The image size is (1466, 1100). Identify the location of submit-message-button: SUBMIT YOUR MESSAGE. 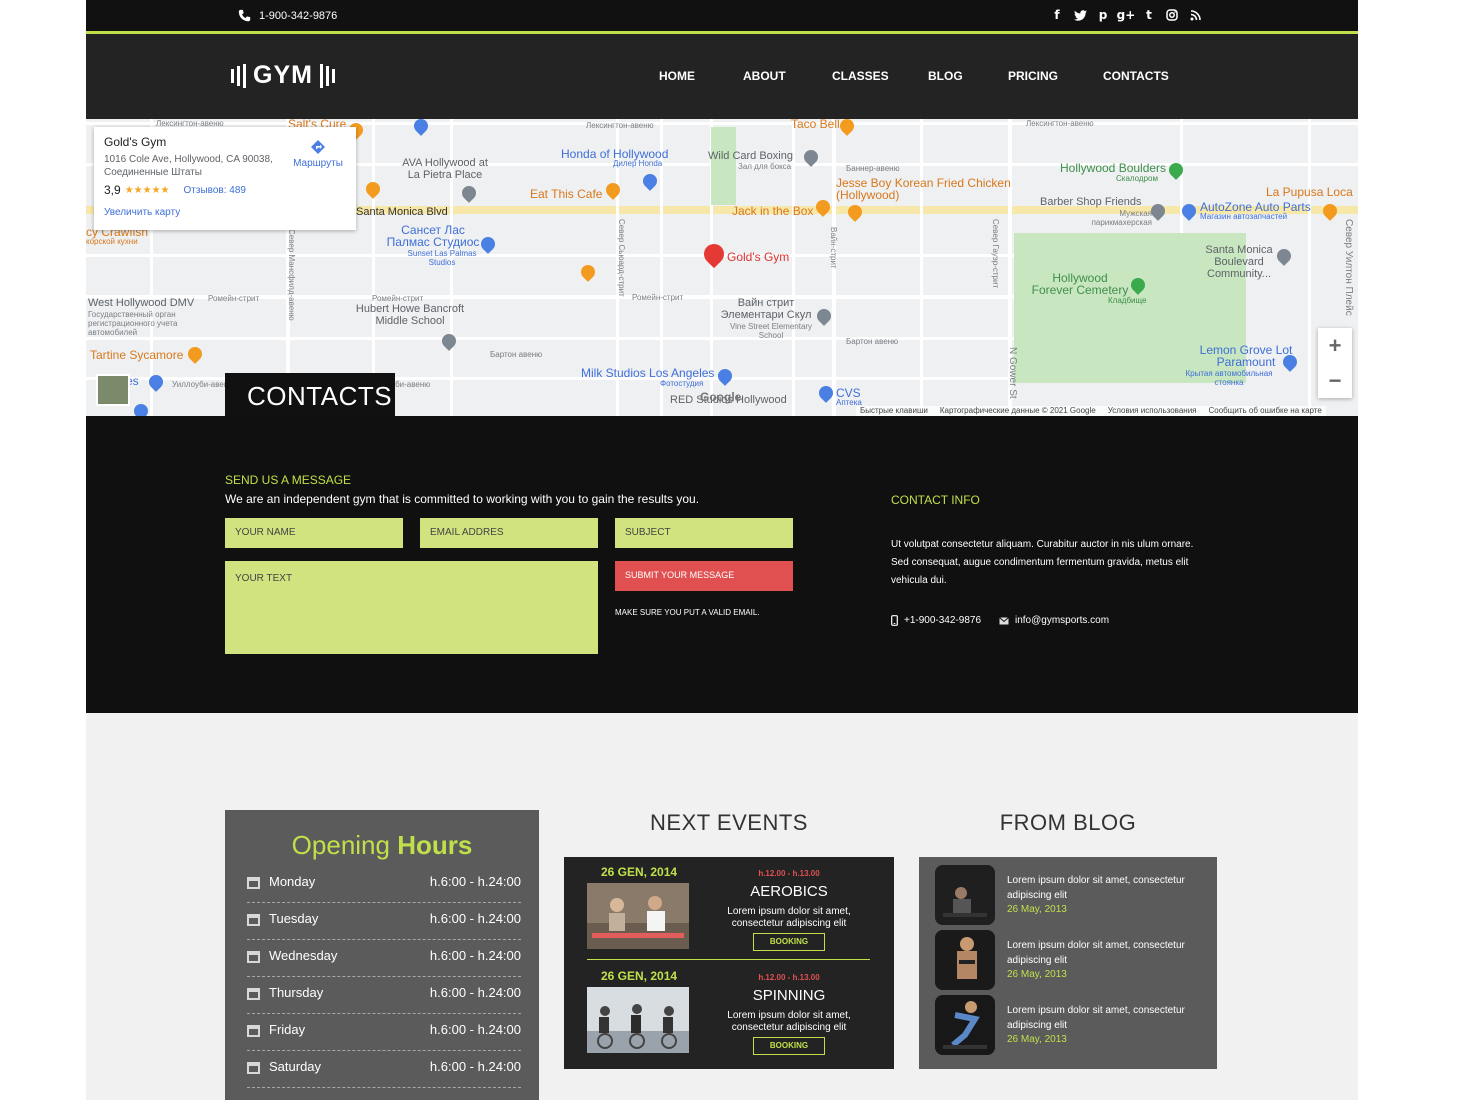
(704, 576).